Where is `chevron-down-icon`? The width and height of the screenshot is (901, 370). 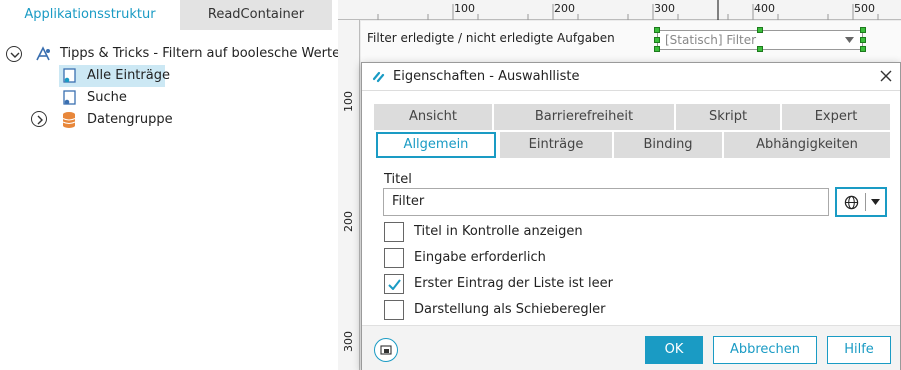
chevron-down-icon is located at coordinates (15, 55).